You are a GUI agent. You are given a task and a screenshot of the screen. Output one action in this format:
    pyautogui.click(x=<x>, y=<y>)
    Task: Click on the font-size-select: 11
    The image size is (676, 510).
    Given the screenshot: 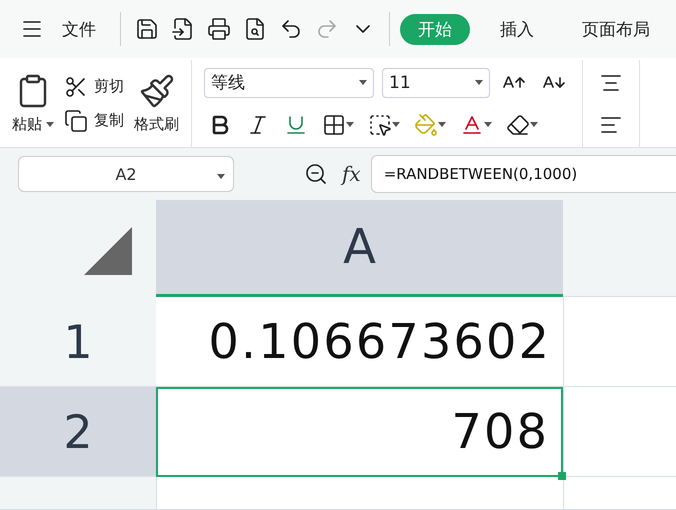 What is the action you would take?
    pyautogui.click(x=436, y=83)
    